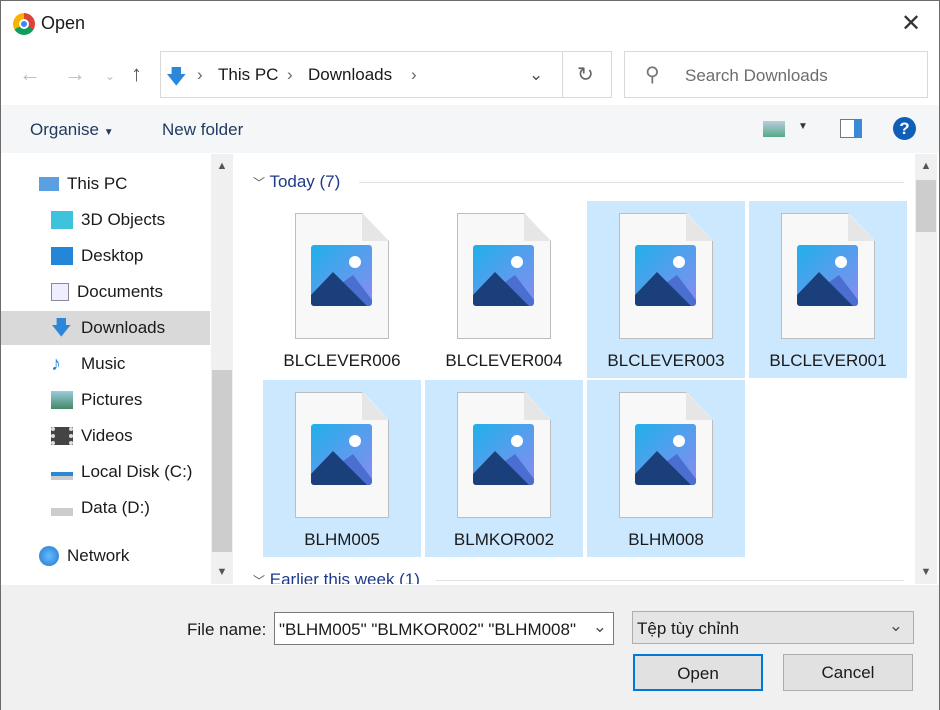  Describe the element at coordinates (105, 292) in the screenshot. I see `nav-item-documents: Documents` at that location.